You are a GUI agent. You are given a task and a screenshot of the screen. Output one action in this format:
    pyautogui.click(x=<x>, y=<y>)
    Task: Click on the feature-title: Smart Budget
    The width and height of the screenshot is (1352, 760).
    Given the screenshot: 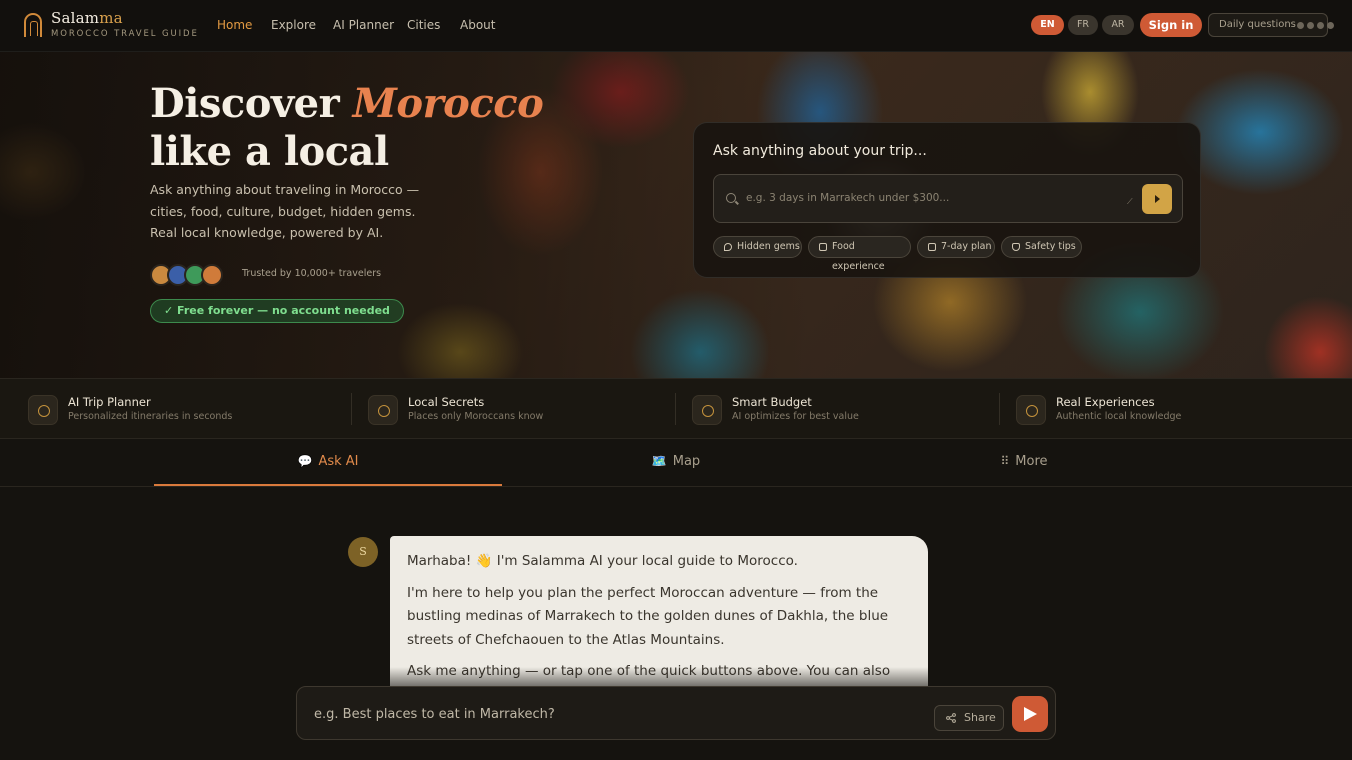 What is the action you would take?
    pyautogui.click(x=772, y=402)
    